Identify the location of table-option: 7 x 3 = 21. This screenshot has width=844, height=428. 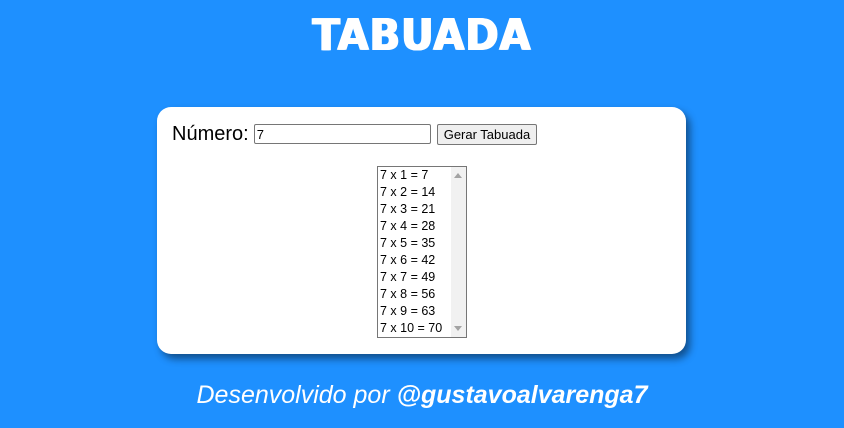
(415, 209).